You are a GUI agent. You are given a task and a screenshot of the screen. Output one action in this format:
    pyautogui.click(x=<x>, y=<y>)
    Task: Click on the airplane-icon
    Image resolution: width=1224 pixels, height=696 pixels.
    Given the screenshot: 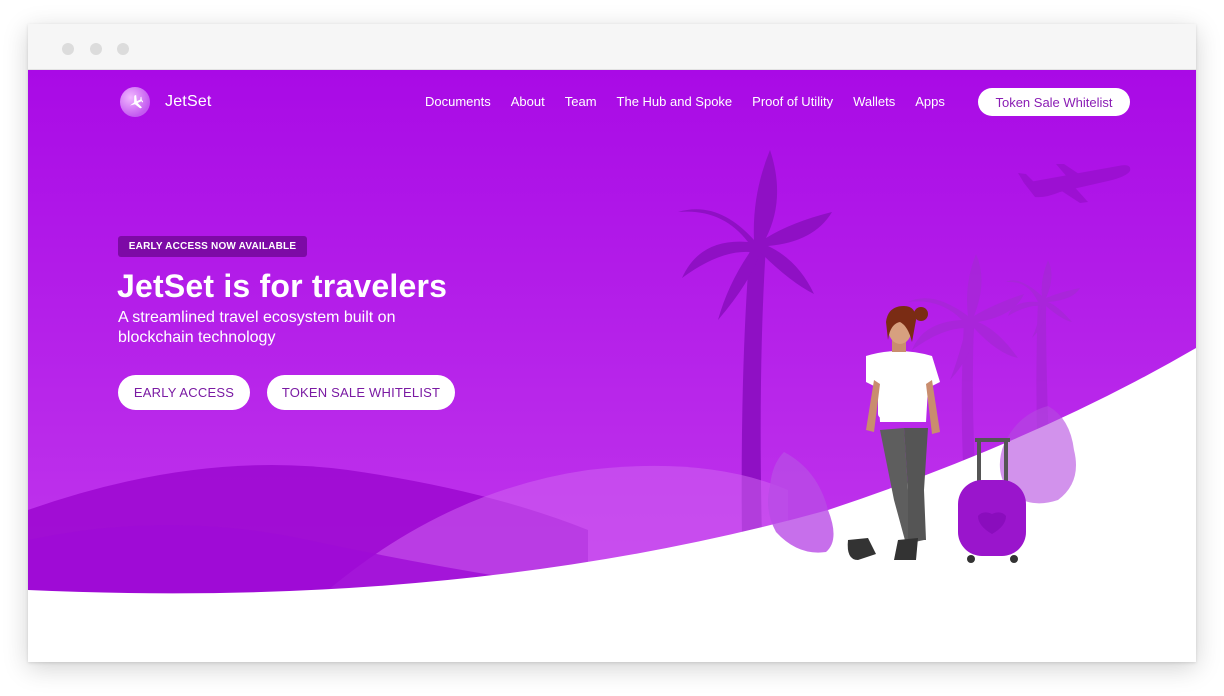 What is the action you would take?
    pyautogui.click(x=135, y=102)
    